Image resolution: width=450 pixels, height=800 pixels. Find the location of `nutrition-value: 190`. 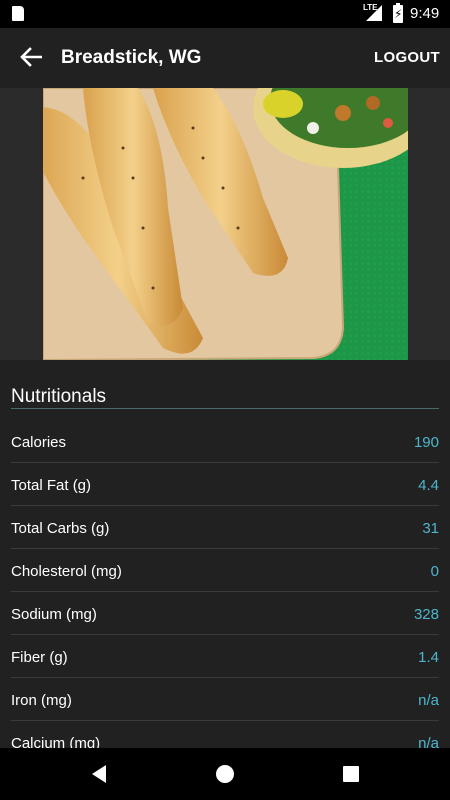

nutrition-value: 190 is located at coordinates (426, 442).